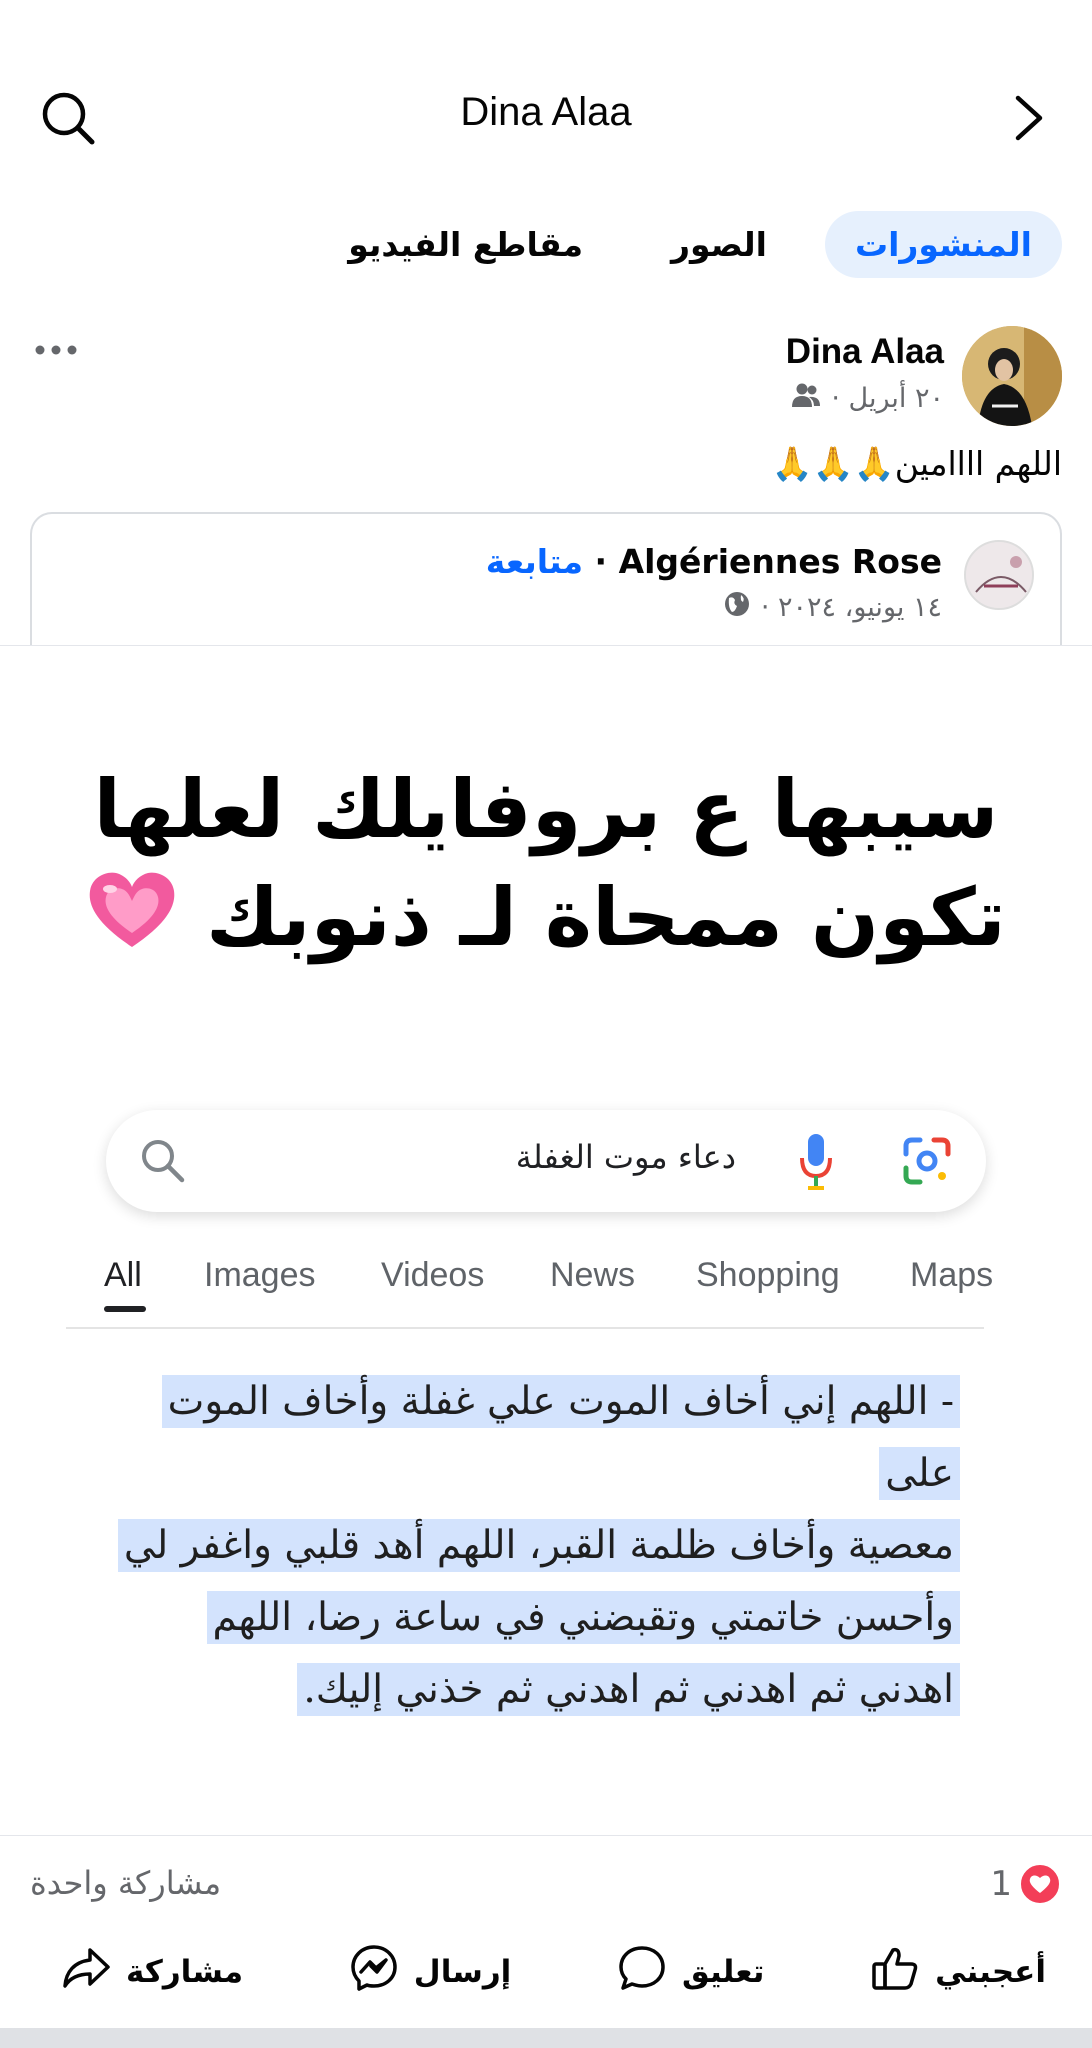  I want to click on avatar, so click(1012, 376).